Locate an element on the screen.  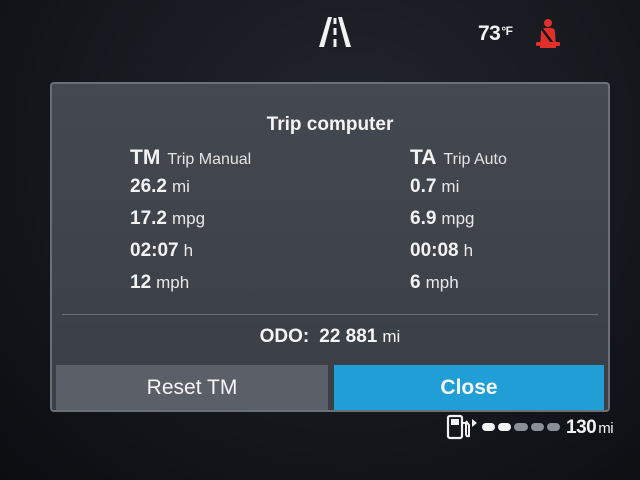
trip-manual-speed: 12 mph is located at coordinates (190, 288).